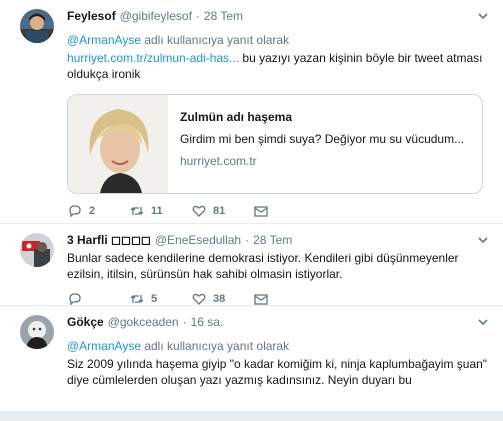 The width and height of the screenshot is (503, 421). I want to click on fullname: Feylesof, so click(91, 16).